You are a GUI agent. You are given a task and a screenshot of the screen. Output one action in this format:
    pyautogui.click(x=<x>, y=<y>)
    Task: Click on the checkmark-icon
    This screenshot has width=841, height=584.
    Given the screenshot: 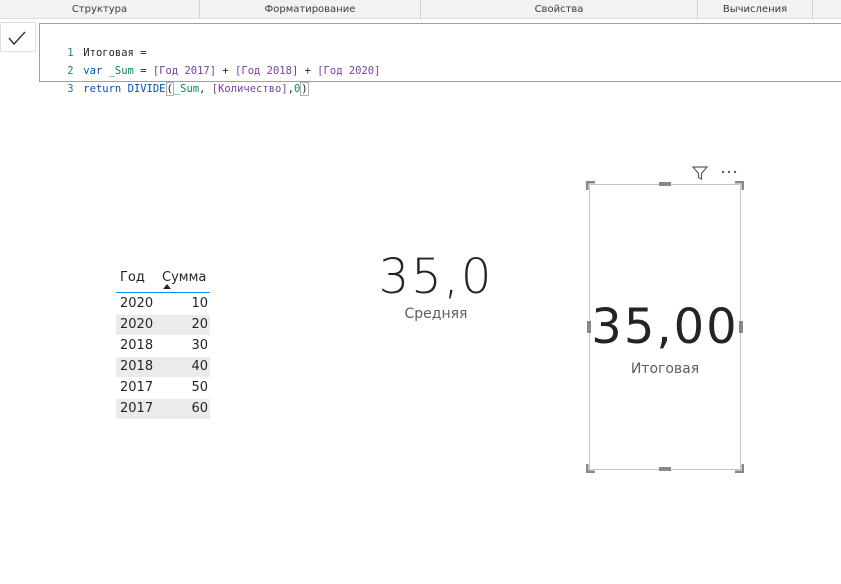 What is the action you would take?
    pyautogui.click(x=17, y=38)
    